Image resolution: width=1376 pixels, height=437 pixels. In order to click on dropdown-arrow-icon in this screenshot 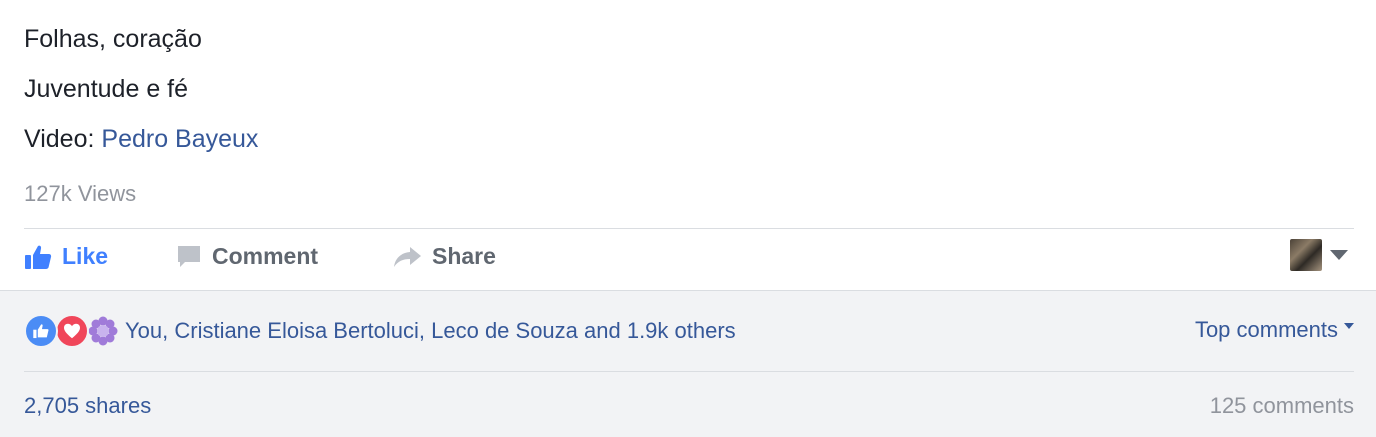, I will do `click(1349, 326)`.